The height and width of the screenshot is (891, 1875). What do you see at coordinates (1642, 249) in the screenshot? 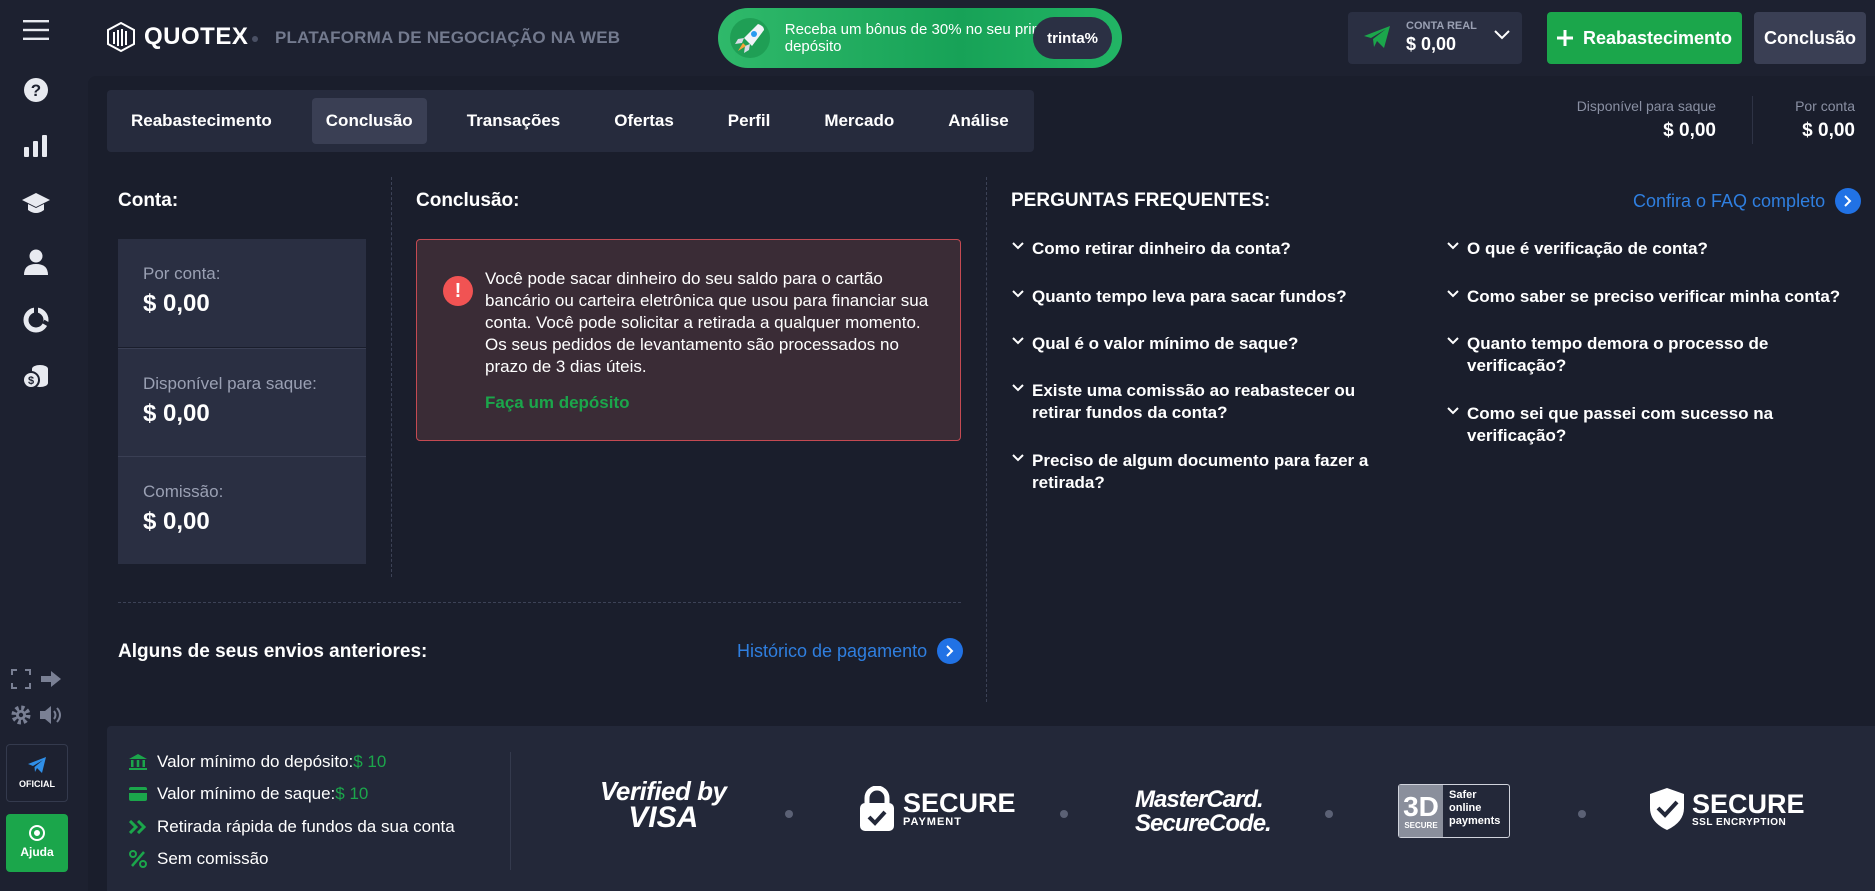
I see `faq-item: O que é verificação de conta?` at bounding box center [1642, 249].